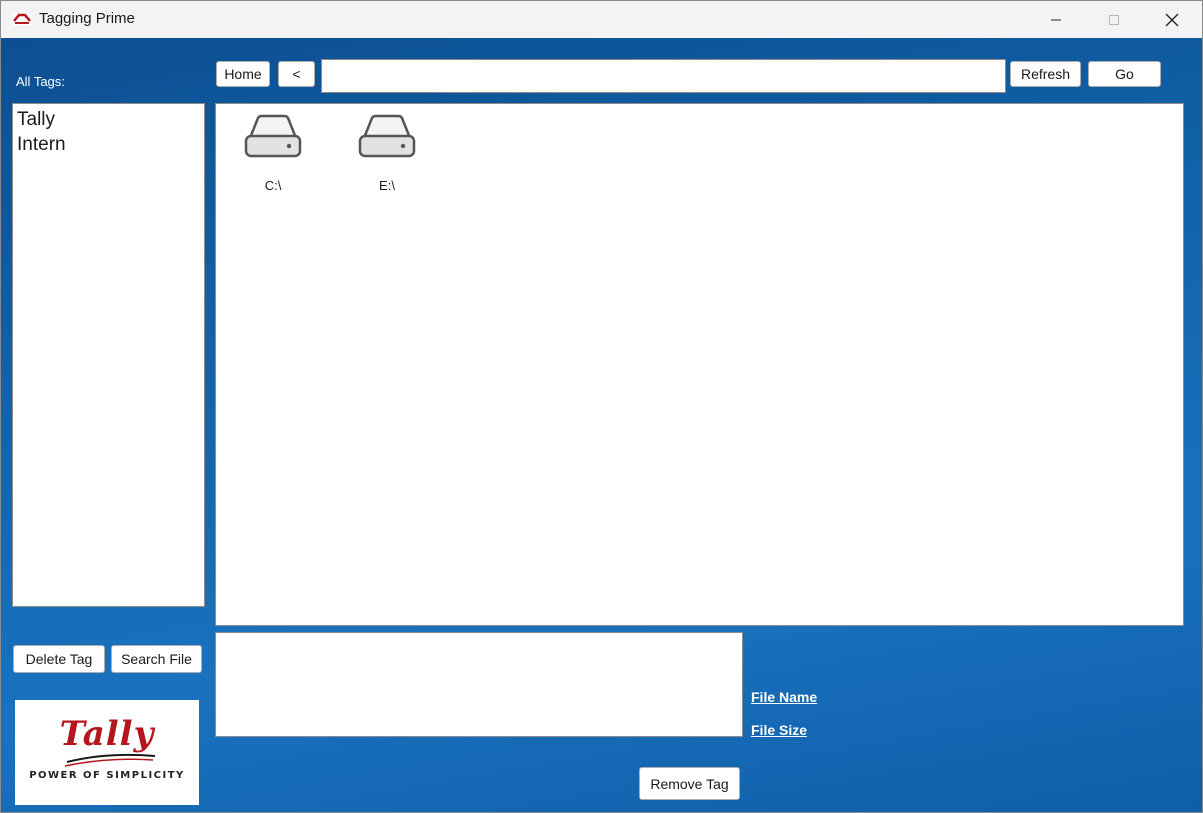 Image resolution: width=1203 pixels, height=813 pixels. I want to click on all-tags-label: All Tags:, so click(40, 81).